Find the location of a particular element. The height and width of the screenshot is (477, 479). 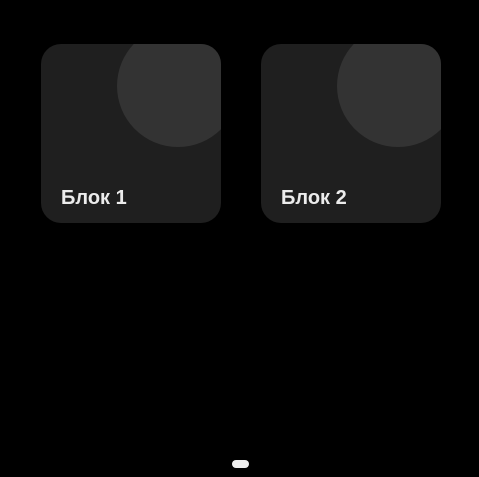

block-label: Блок 2 is located at coordinates (314, 198).